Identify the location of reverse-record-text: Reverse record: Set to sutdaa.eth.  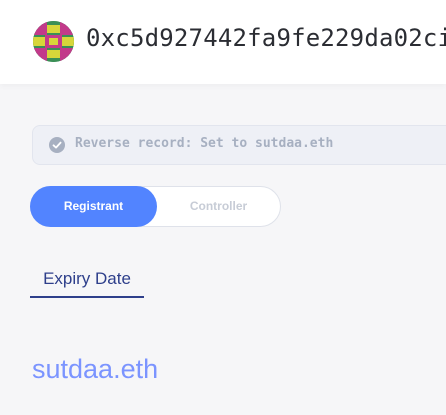
(204, 143).